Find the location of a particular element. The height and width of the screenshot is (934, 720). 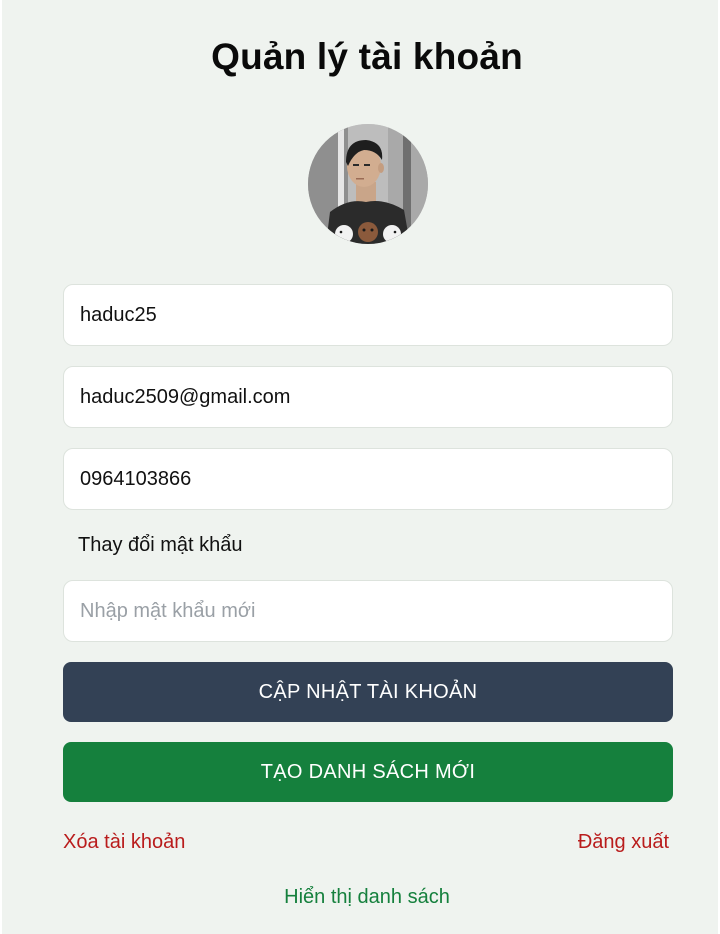

phone-input is located at coordinates (368, 479).